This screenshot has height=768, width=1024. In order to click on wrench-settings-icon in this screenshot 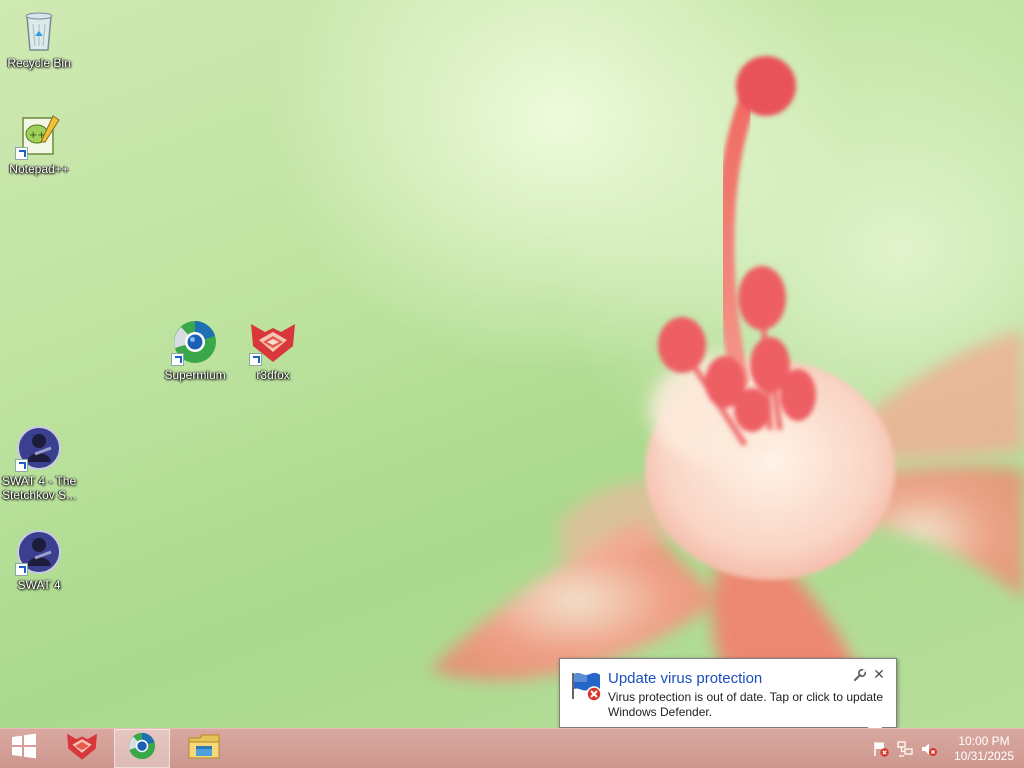, I will do `click(860, 675)`.